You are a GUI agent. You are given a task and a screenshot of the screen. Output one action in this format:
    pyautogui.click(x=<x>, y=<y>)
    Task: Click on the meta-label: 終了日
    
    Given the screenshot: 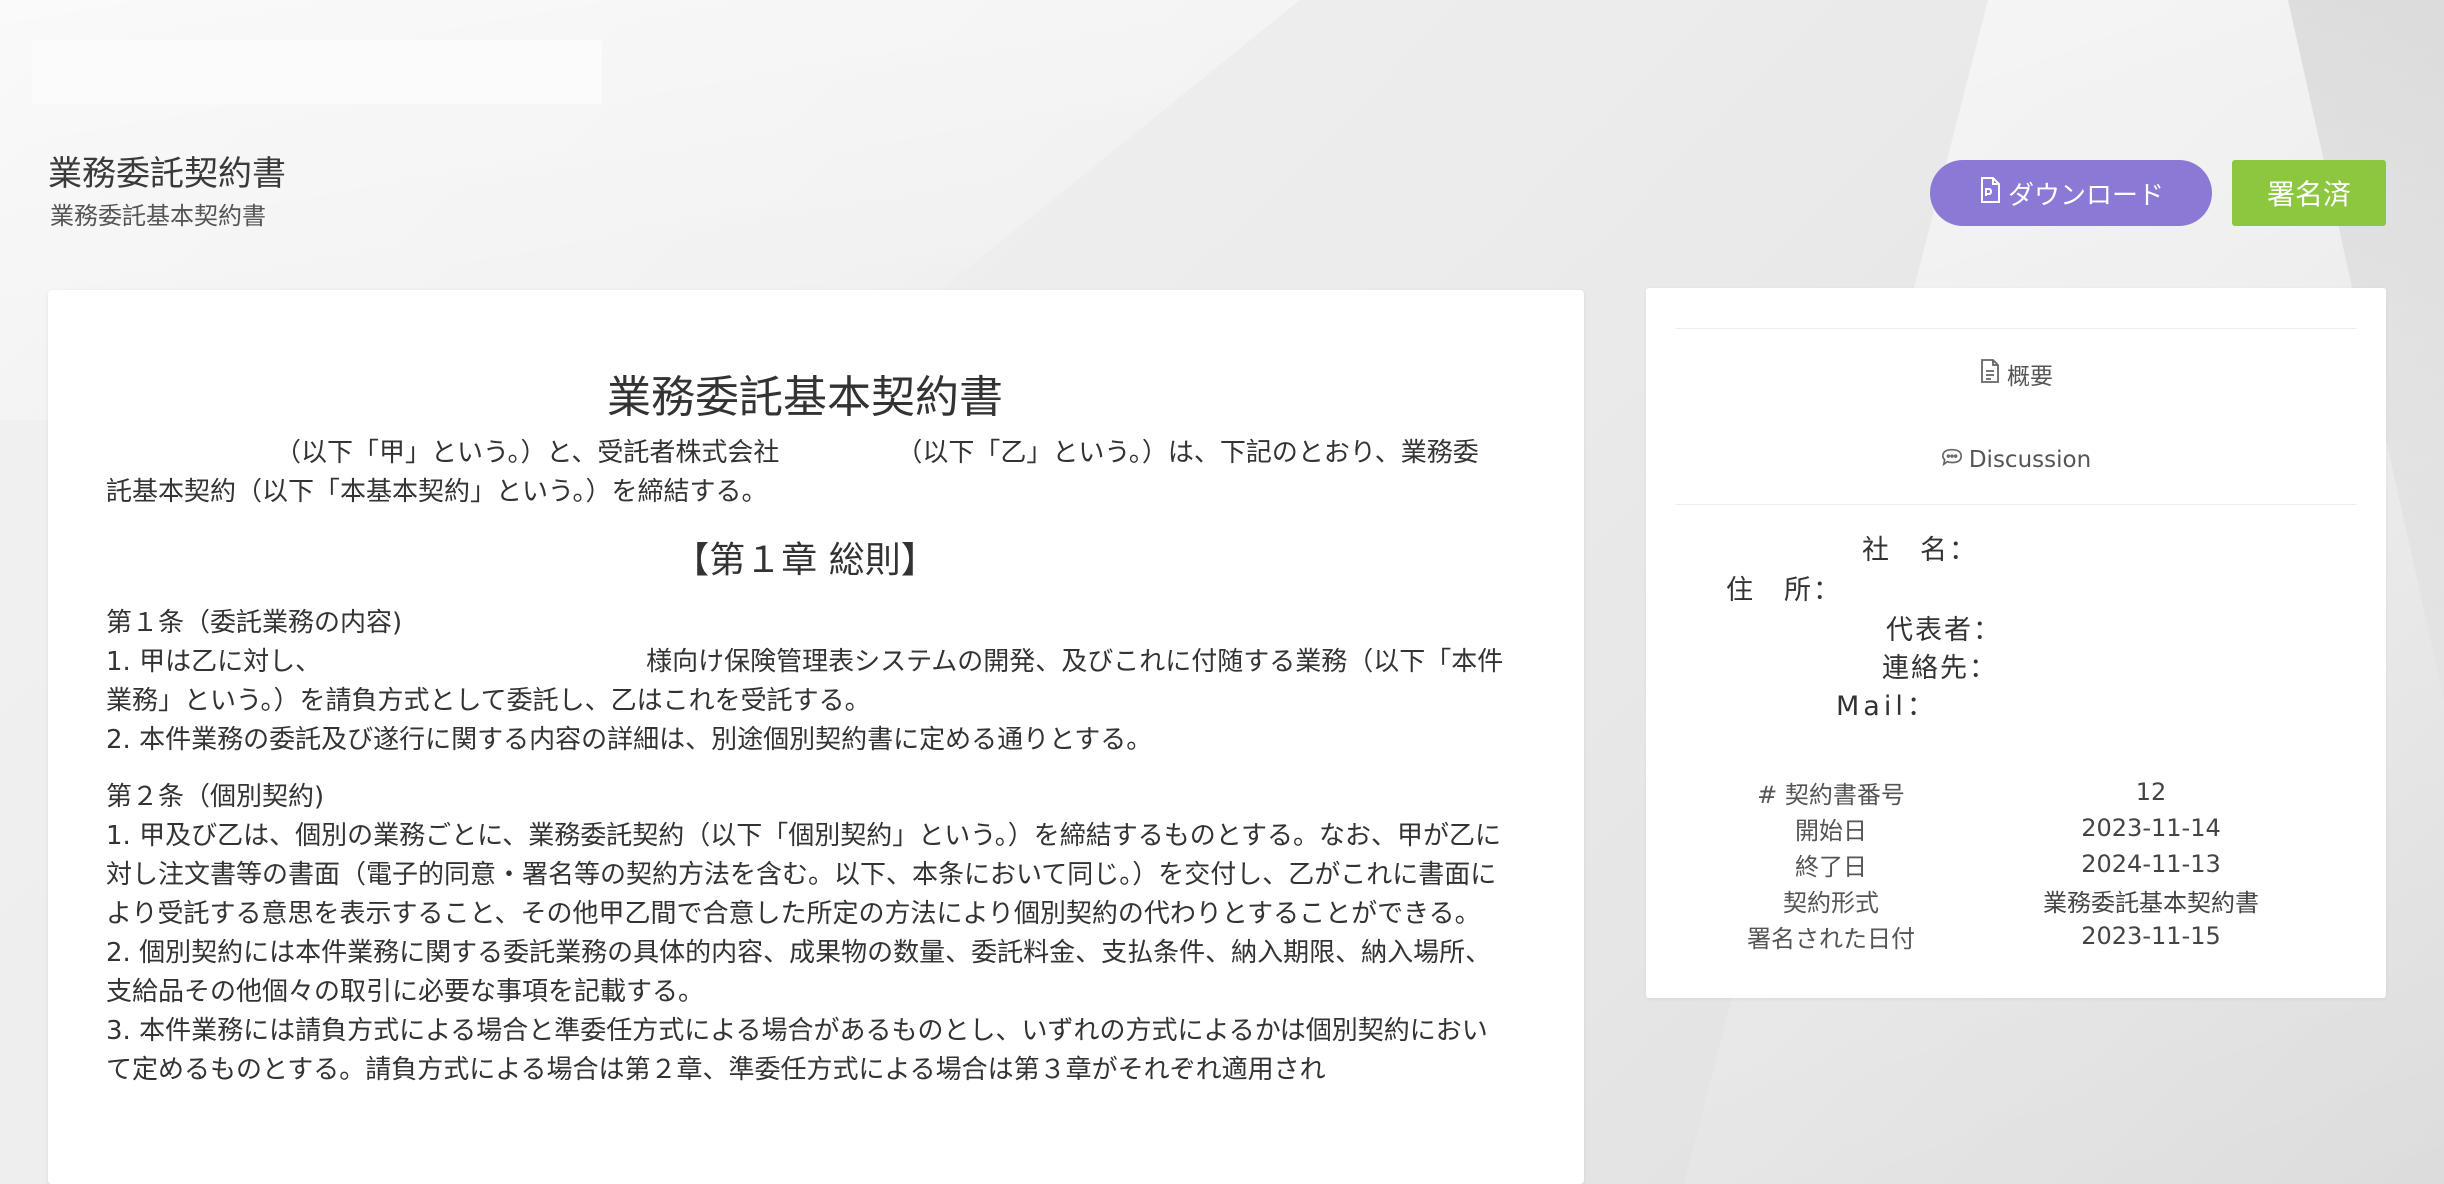 What is the action you would take?
    pyautogui.click(x=1831, y=866)
    